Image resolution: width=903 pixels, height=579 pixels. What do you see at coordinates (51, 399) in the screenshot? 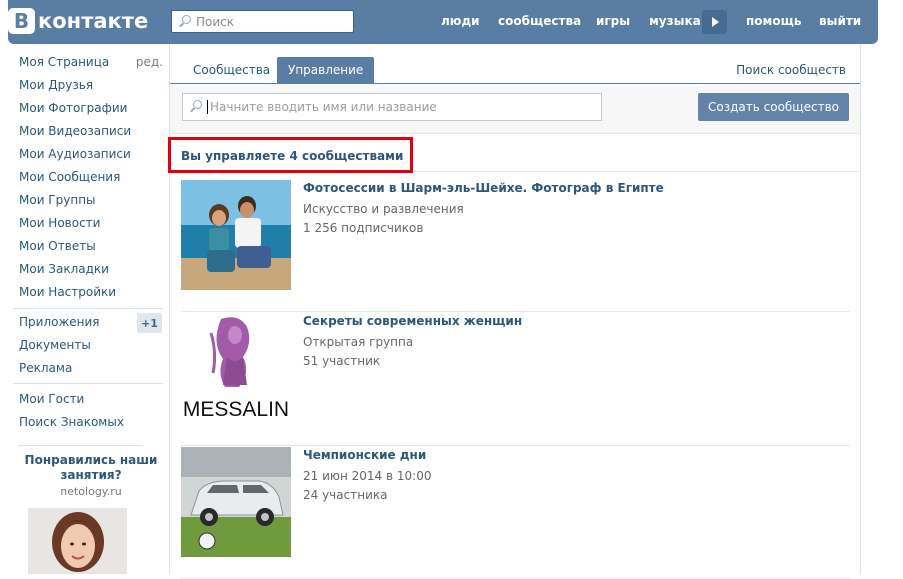
I see `sidebar-item-guests: Мои Гости` at bounding box center [51, 399].